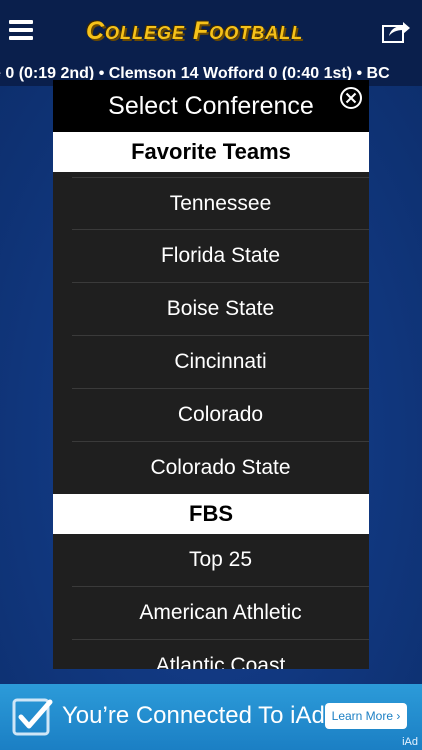  What do you see at coordinates (220, 560) in the screenshot?
I see `list-item-top-25: Top 25` at bounding box center [220, 560].